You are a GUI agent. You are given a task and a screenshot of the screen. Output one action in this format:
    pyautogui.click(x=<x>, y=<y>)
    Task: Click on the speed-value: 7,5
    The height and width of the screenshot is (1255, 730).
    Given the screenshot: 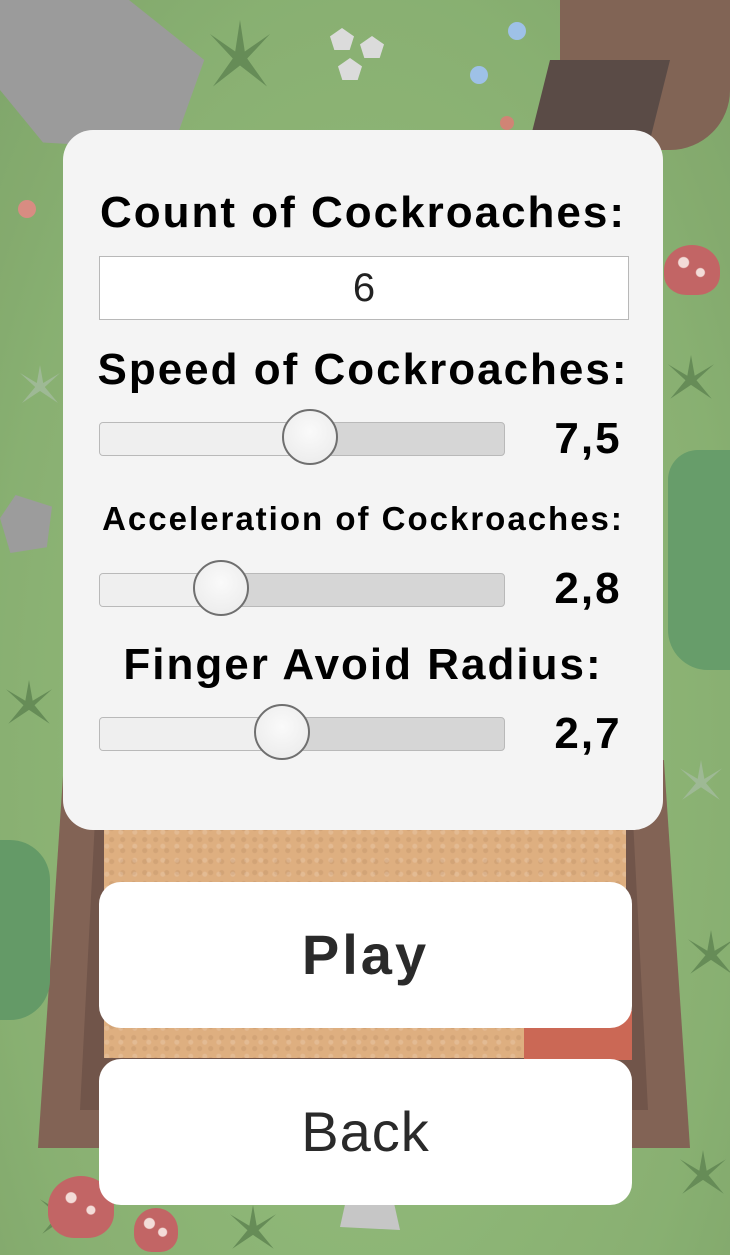 What is the action you would take?
    pyautogui.click(x=588, y=438)
    